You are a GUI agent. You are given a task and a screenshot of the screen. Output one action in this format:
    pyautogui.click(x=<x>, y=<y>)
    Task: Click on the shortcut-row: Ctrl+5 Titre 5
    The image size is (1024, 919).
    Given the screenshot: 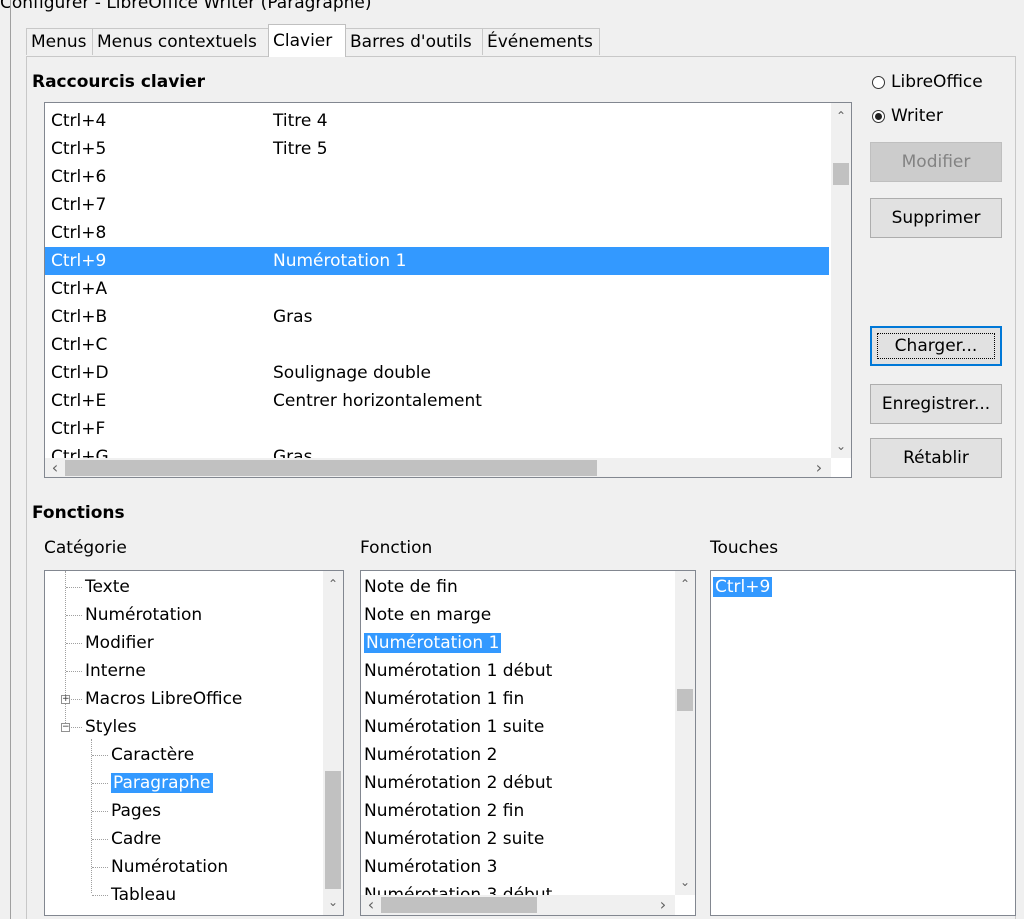 What is the action you would take?
    pyautogui.click(x=437, y=149)
    